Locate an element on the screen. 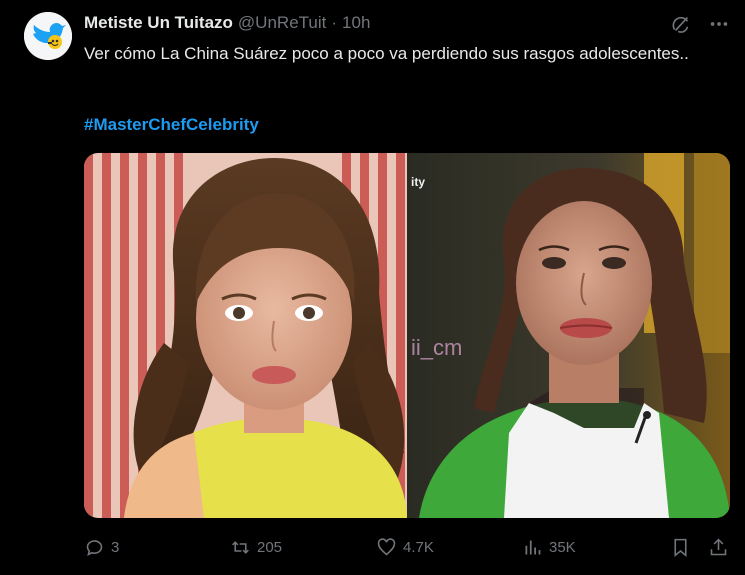 This screenshot has height=575, width=745. grok-icon is located at coordinates (681, 24).